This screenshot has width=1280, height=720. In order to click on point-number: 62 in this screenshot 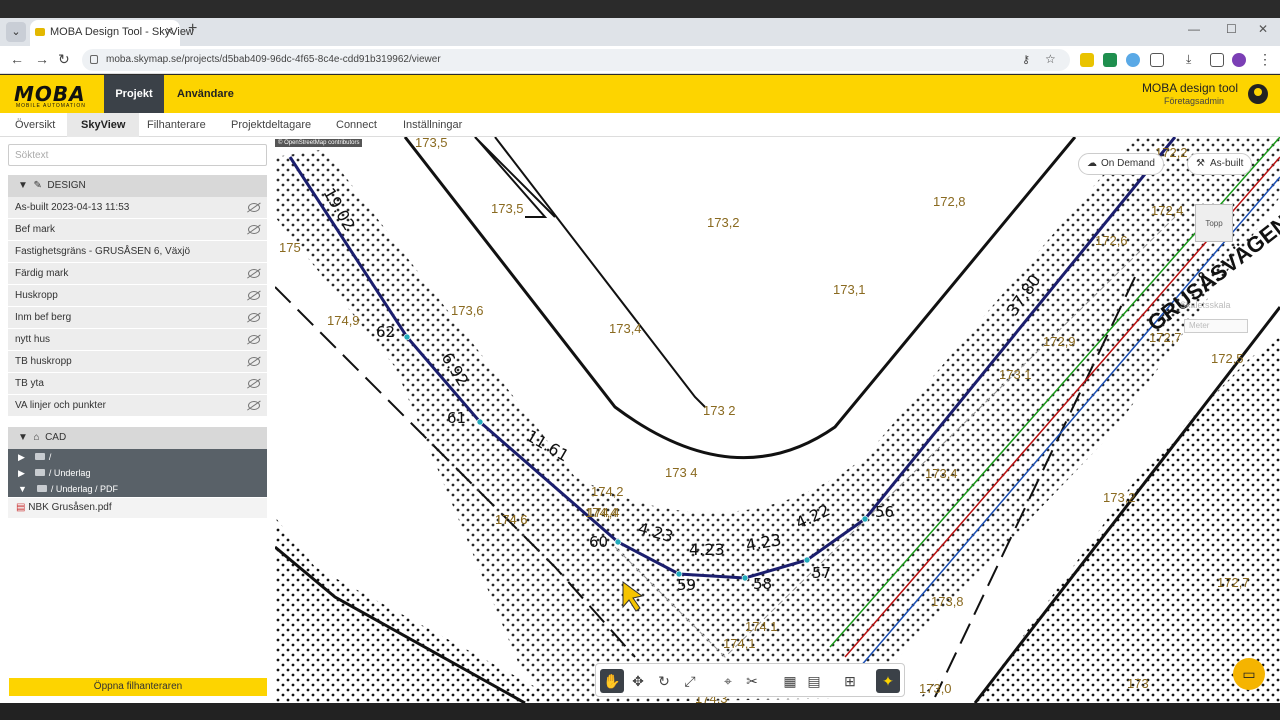, I will do `click(385, 332)`.